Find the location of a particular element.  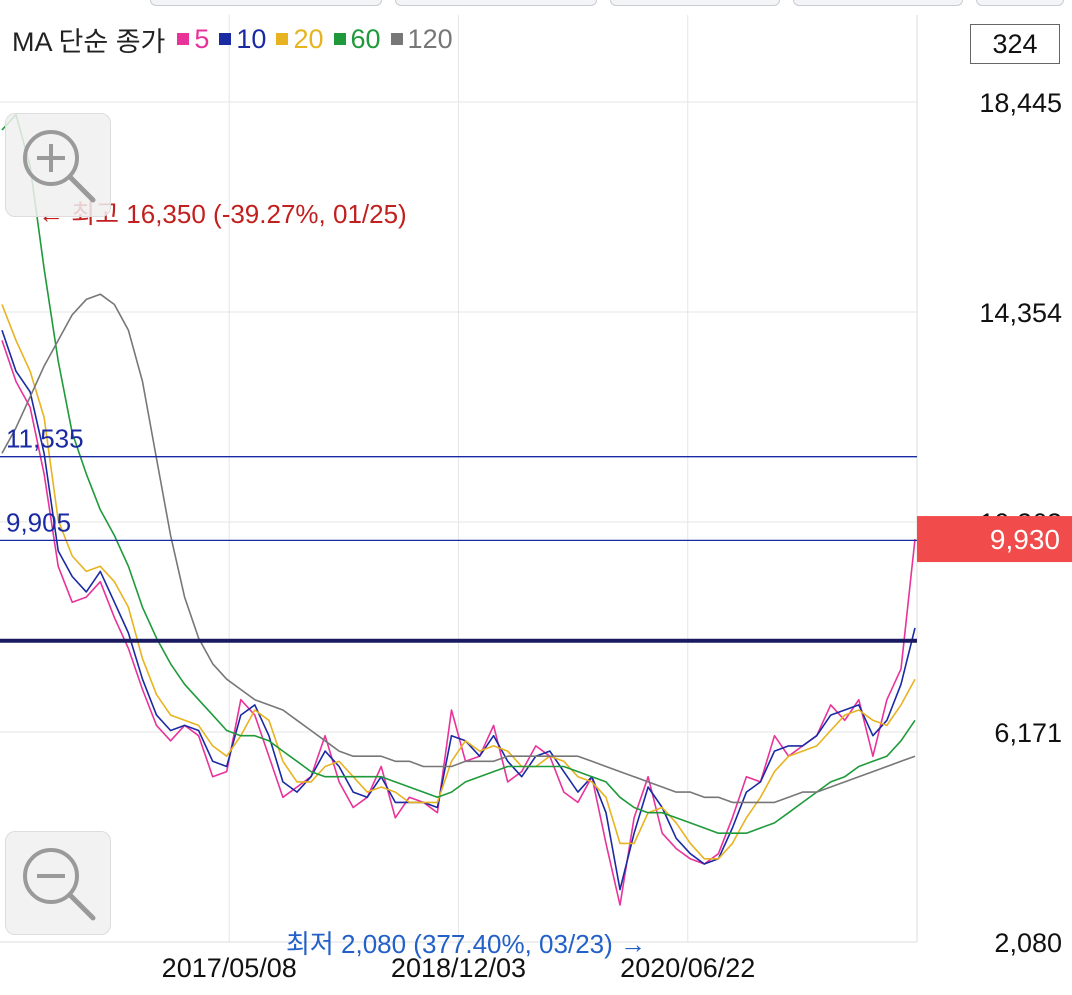

zoom-in-button is located at coordinates (58, 165).